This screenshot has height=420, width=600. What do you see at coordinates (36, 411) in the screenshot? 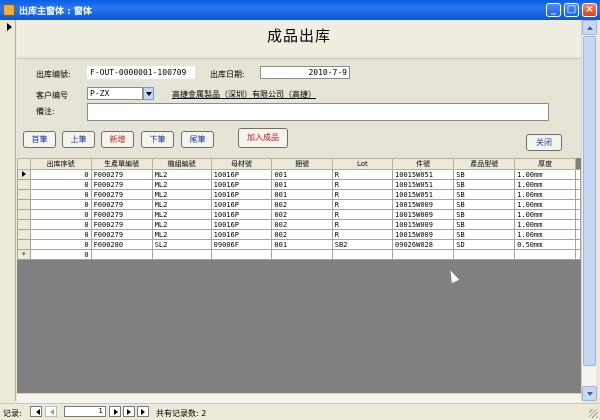
I see `nav-first-button` at bounding box center [36, 411].